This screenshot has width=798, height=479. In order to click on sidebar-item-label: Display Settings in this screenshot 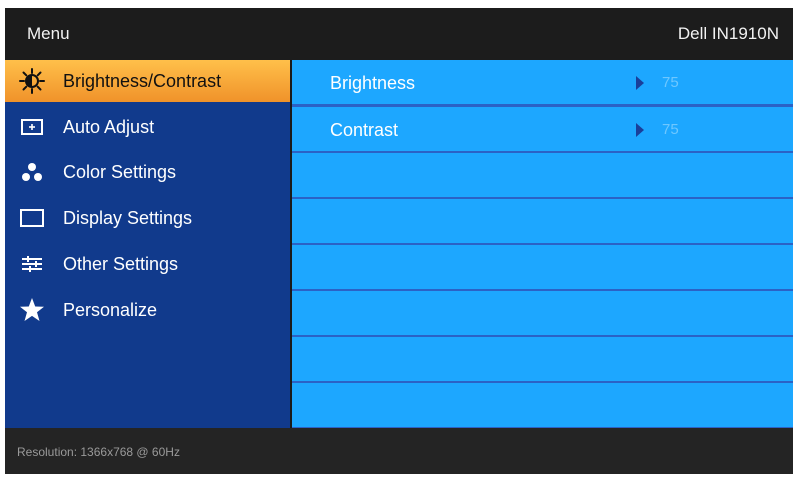, I will do `click(128, 218)`.